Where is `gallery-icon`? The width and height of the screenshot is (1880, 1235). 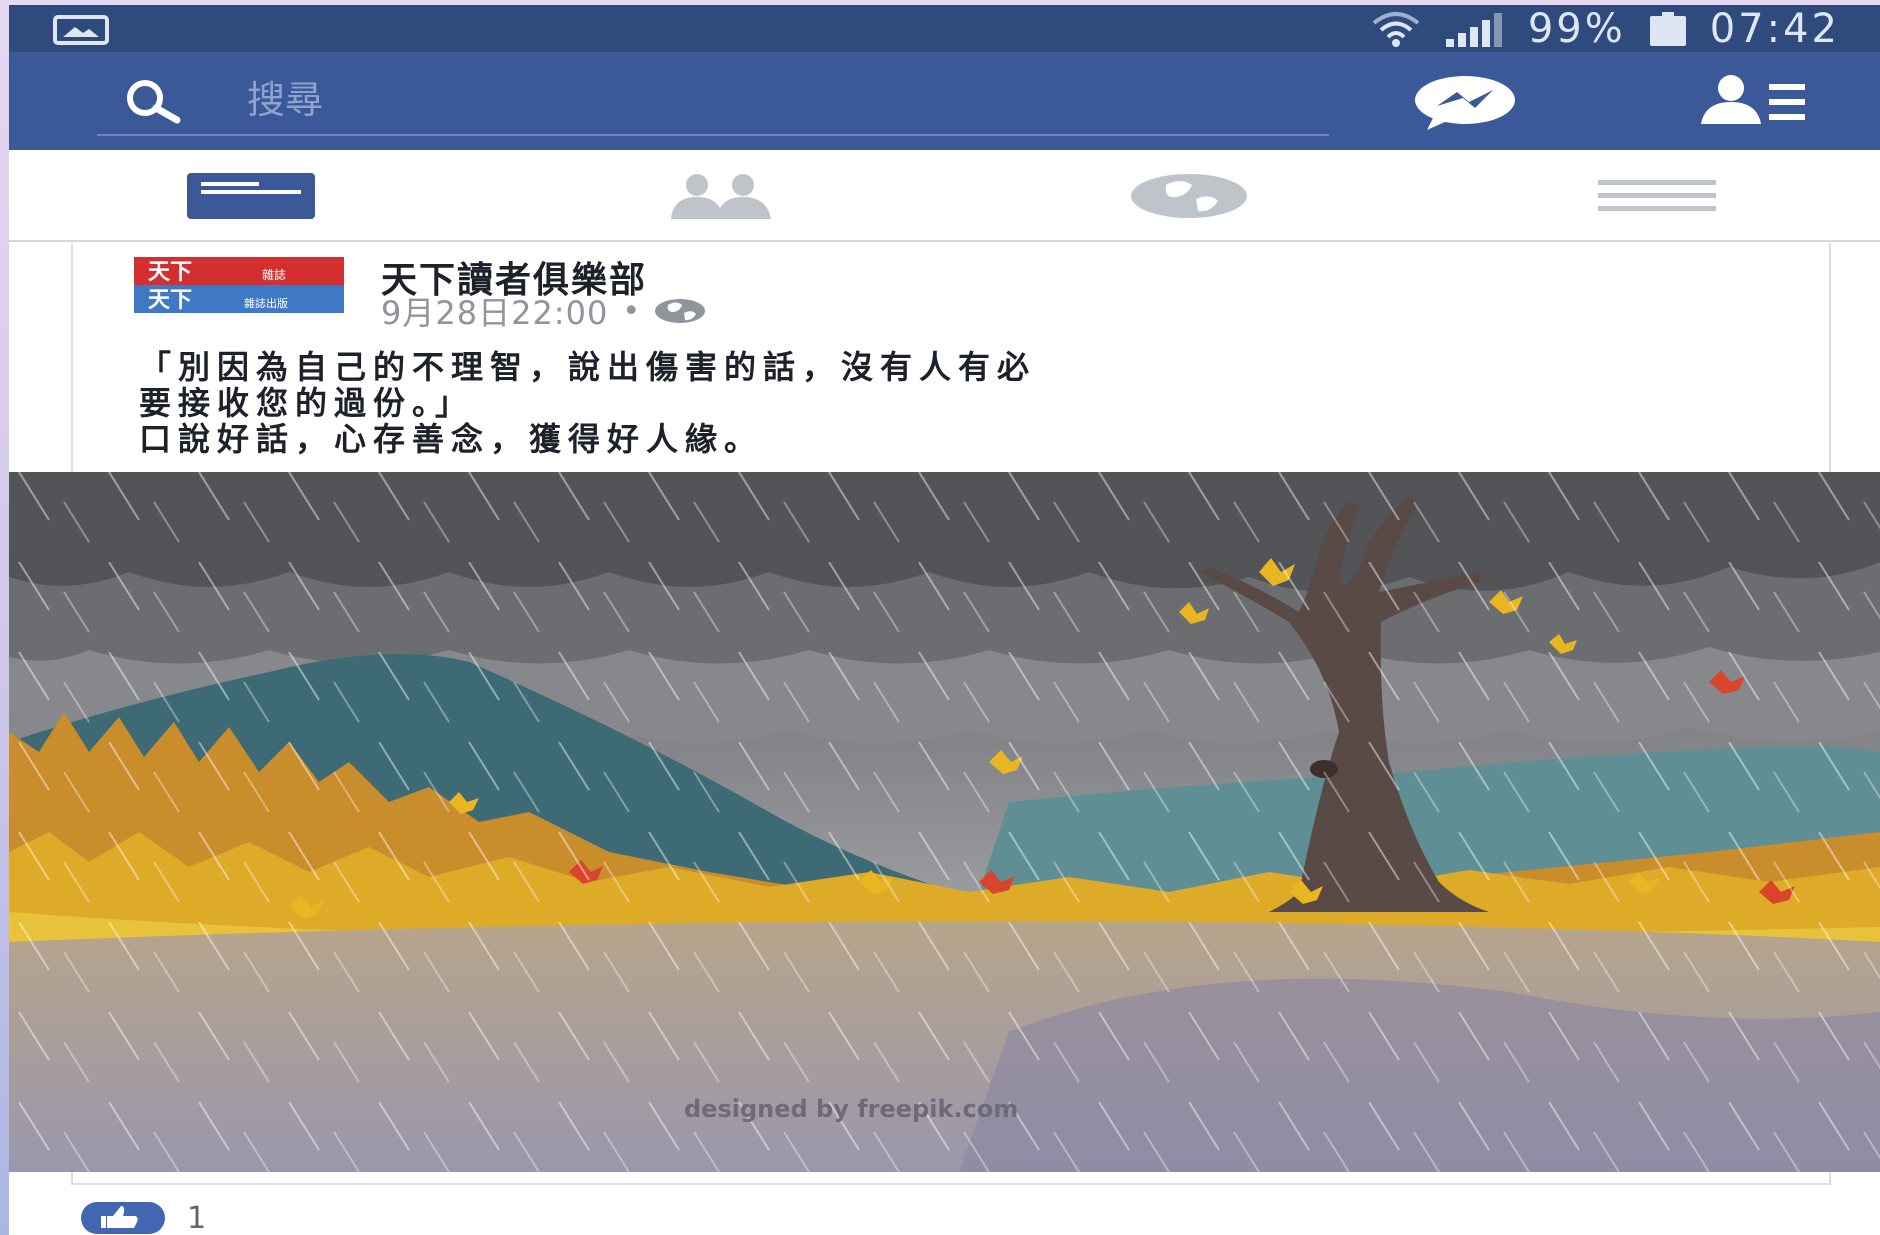 gallery-icon is located at coordinates (81, 30).